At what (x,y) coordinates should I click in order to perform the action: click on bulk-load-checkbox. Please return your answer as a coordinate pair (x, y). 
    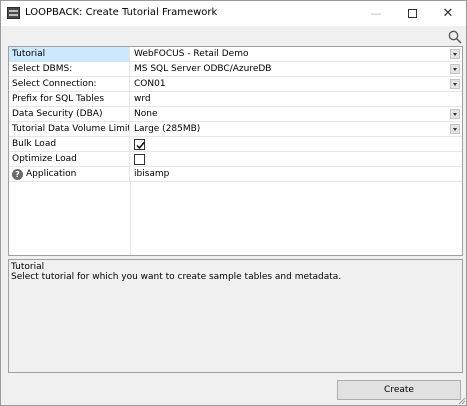
    Looking at the image, I should click on (139, 144).